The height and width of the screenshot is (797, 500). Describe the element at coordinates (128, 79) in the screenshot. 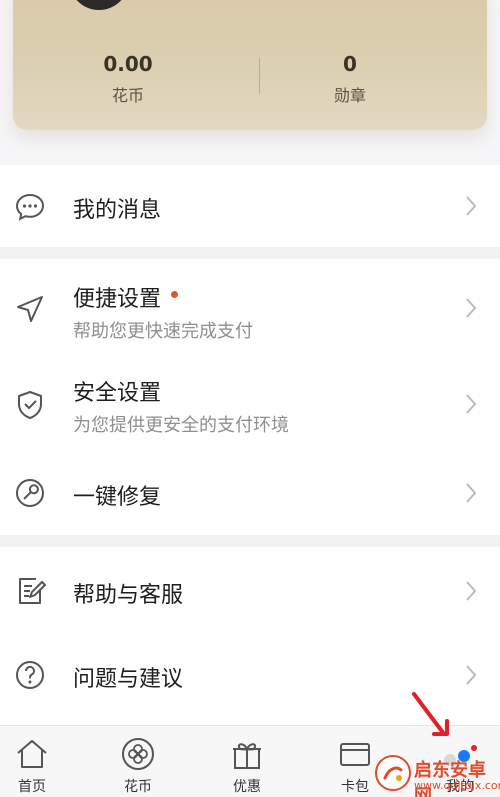

I see `flower-coin-stat: 0.00 花币` at that location.